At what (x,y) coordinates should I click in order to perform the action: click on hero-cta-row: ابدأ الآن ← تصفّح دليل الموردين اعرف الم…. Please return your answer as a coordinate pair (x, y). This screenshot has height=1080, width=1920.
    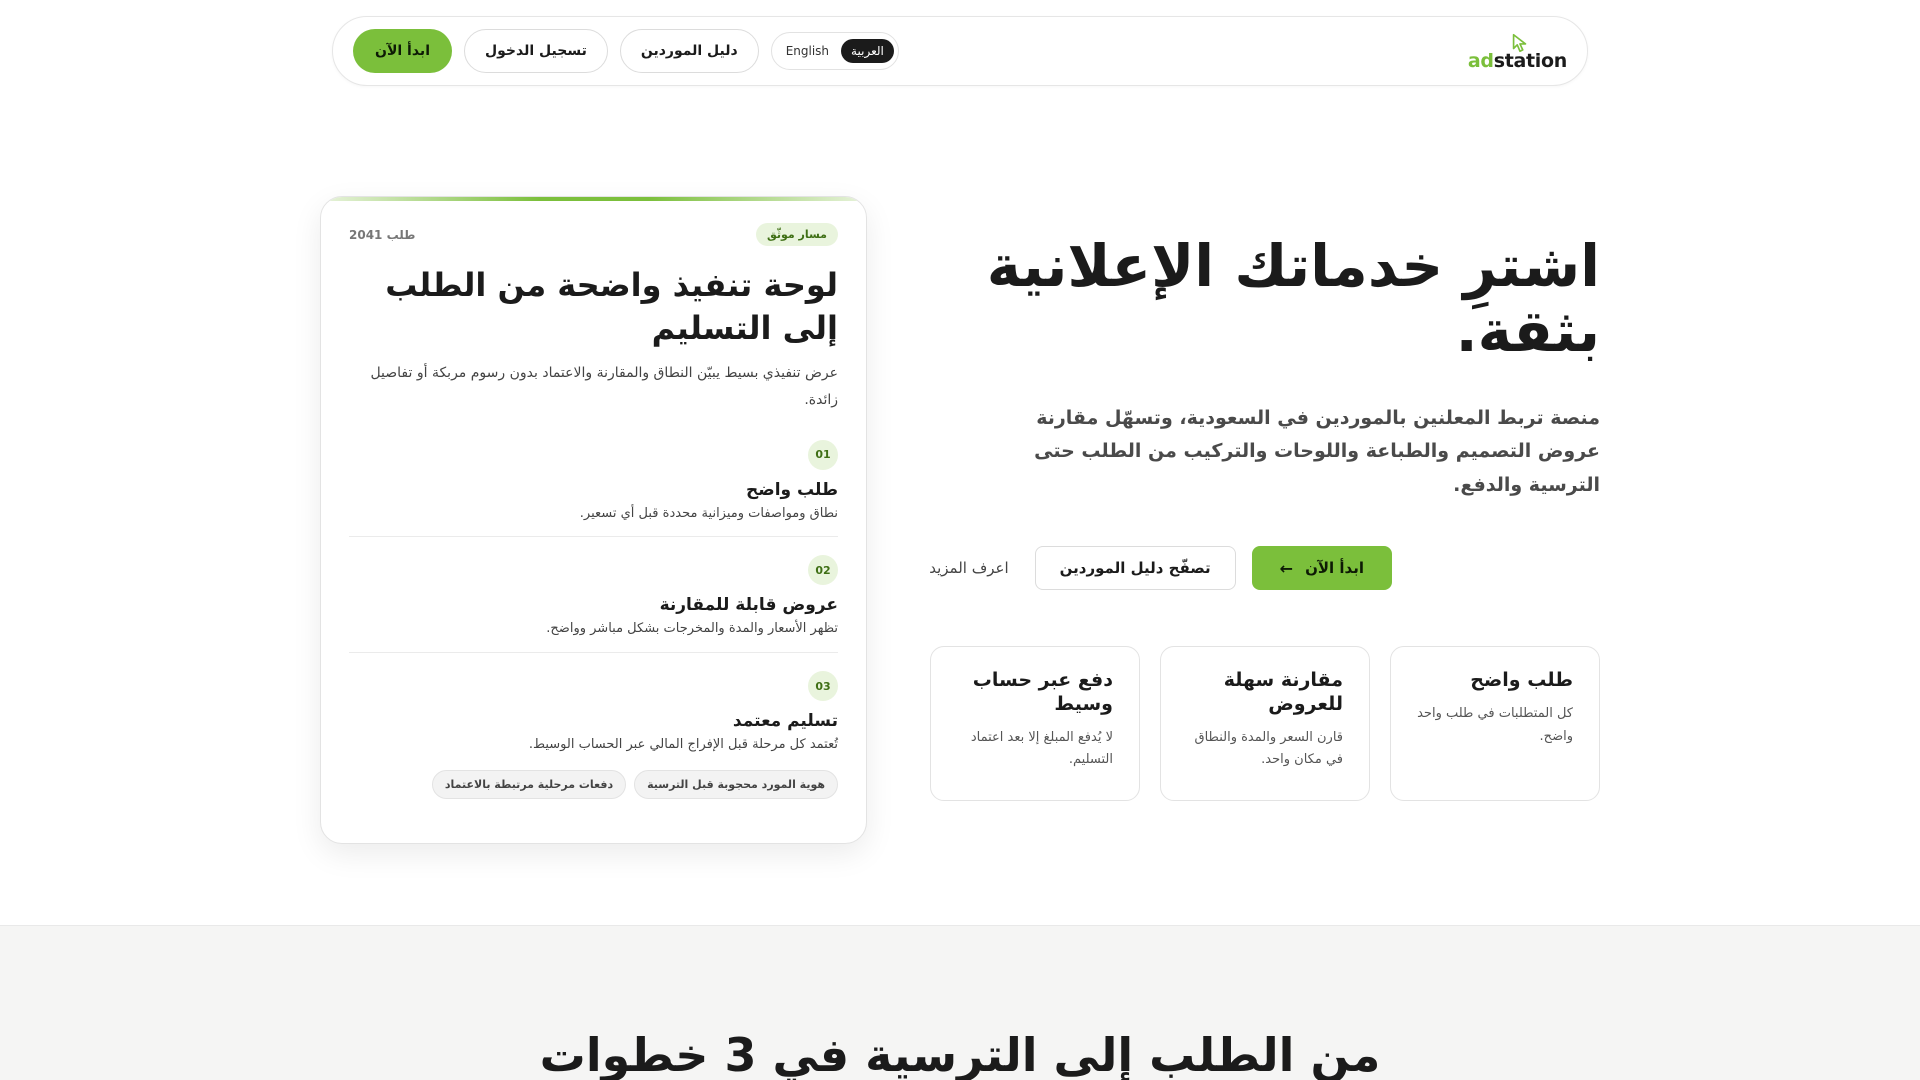
    Looking at the image, I should click on (1155, 568).